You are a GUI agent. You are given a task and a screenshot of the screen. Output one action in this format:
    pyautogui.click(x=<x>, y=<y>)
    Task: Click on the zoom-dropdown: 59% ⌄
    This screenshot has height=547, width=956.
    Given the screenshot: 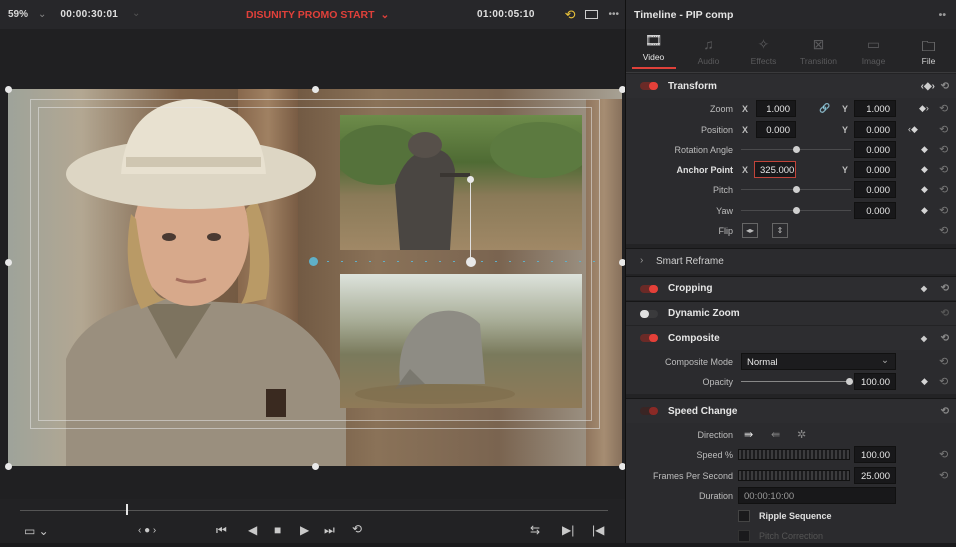 What is the action you would take?
    pyautogui.click(x=27, y=14)
    